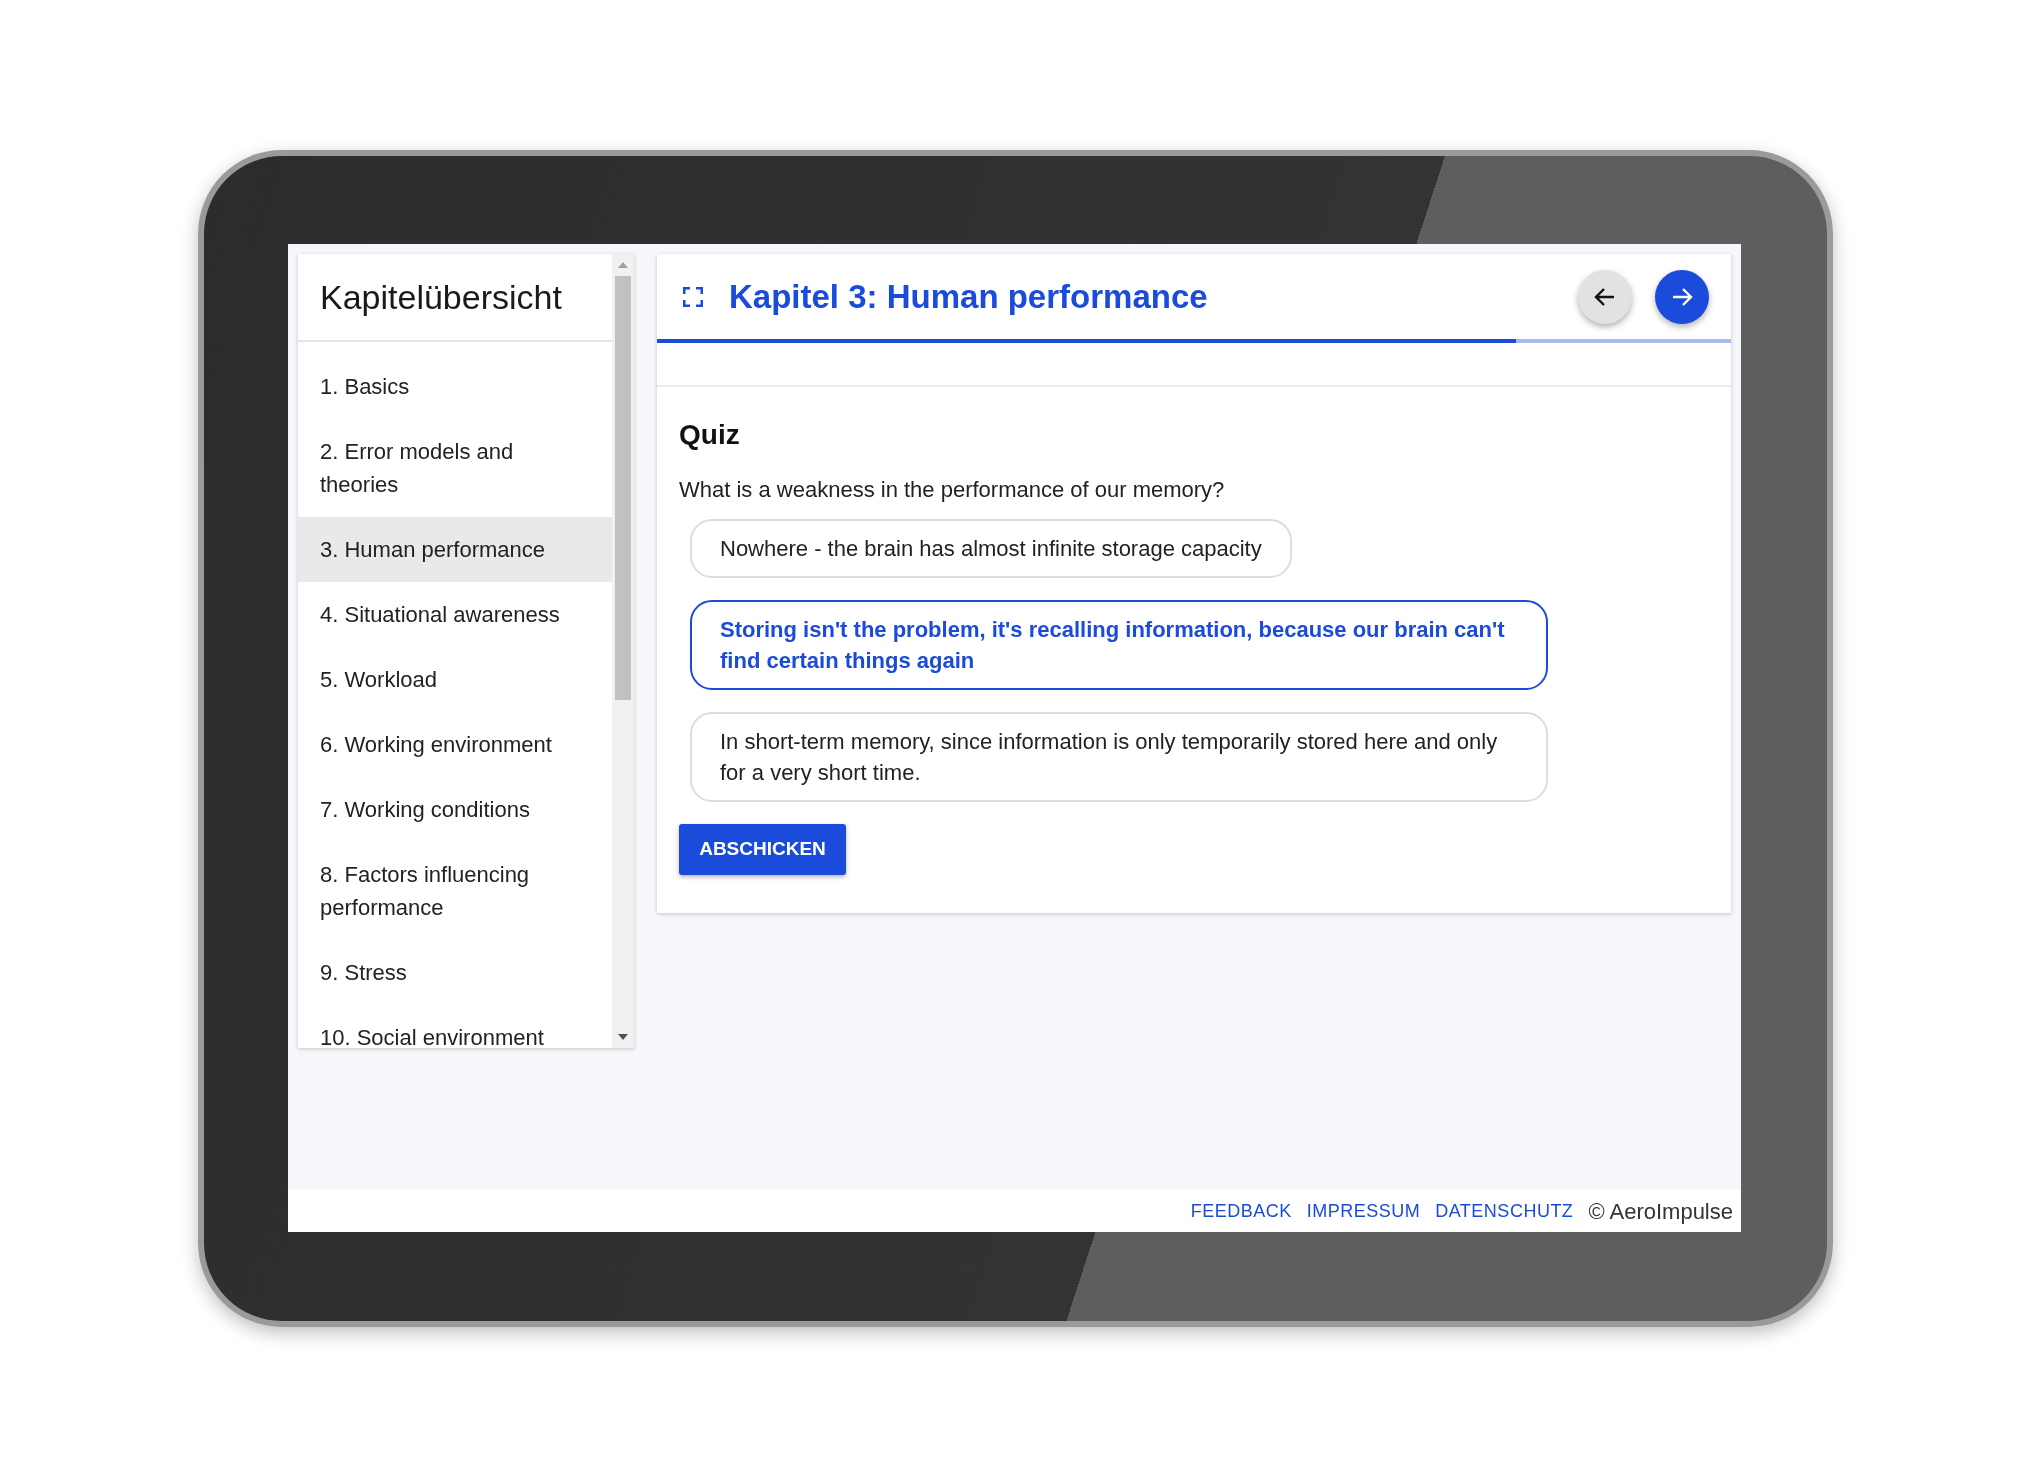 Image resolution: width=2031 pixels, height=1477 pixels. Describe the element at coordinates (1119, 757) in the screenshot. I see `answer-option: In short-term memory, since information is only temporarily stored here and only for a very short time.` at that location.